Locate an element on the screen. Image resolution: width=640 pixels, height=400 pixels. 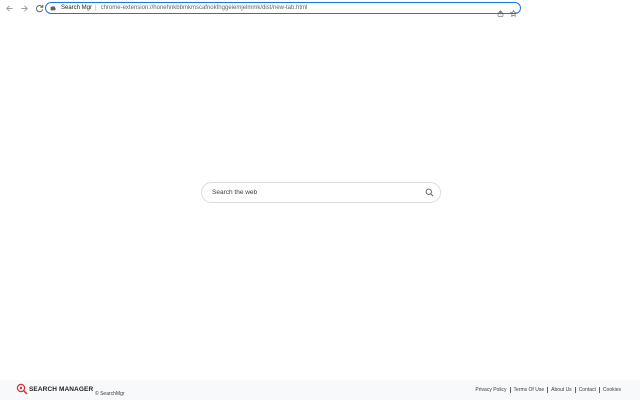
search-box is located at coordinates (321, 192).